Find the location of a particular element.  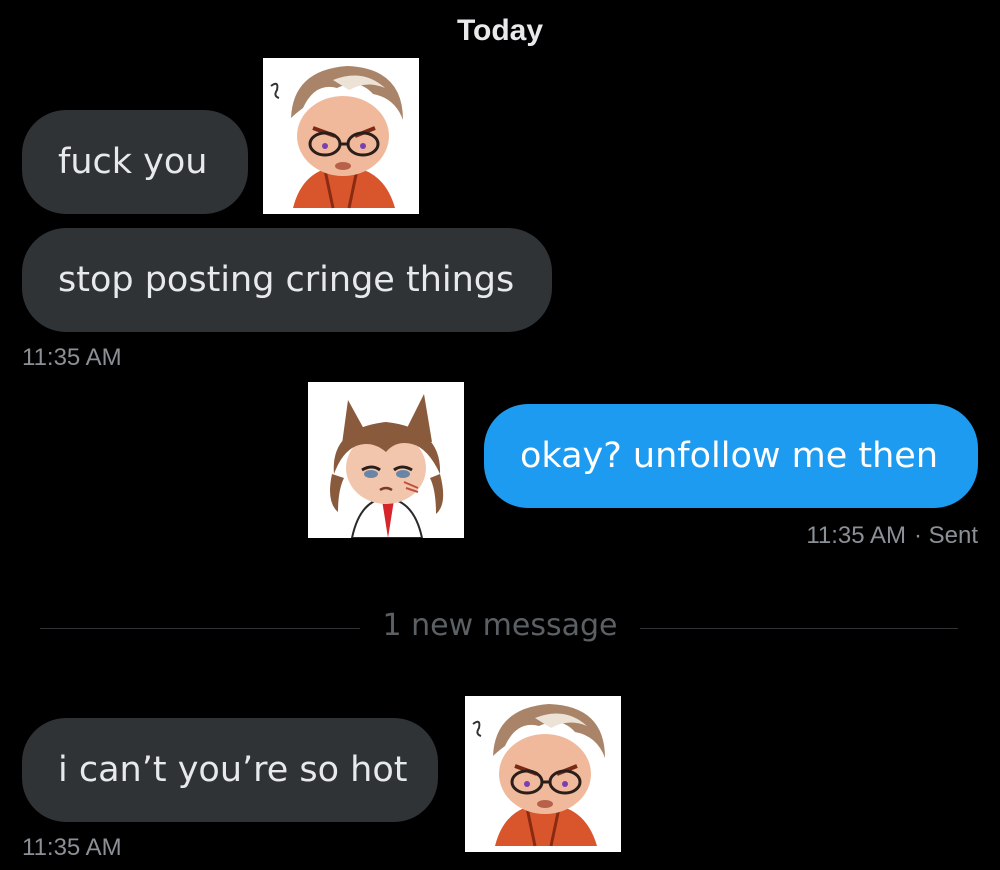

message-bubble-outgoing: okay? unfollow me then is located at coordinates (731, 456).